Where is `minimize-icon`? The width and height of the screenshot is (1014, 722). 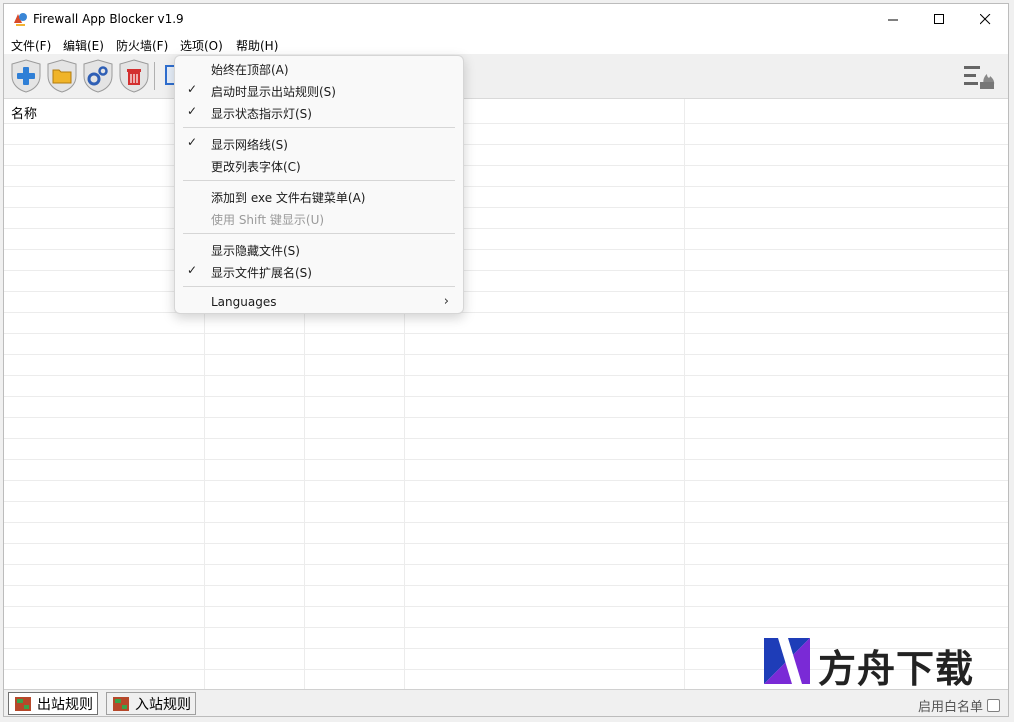 minimize-icon is located at coordinates (892, 19).